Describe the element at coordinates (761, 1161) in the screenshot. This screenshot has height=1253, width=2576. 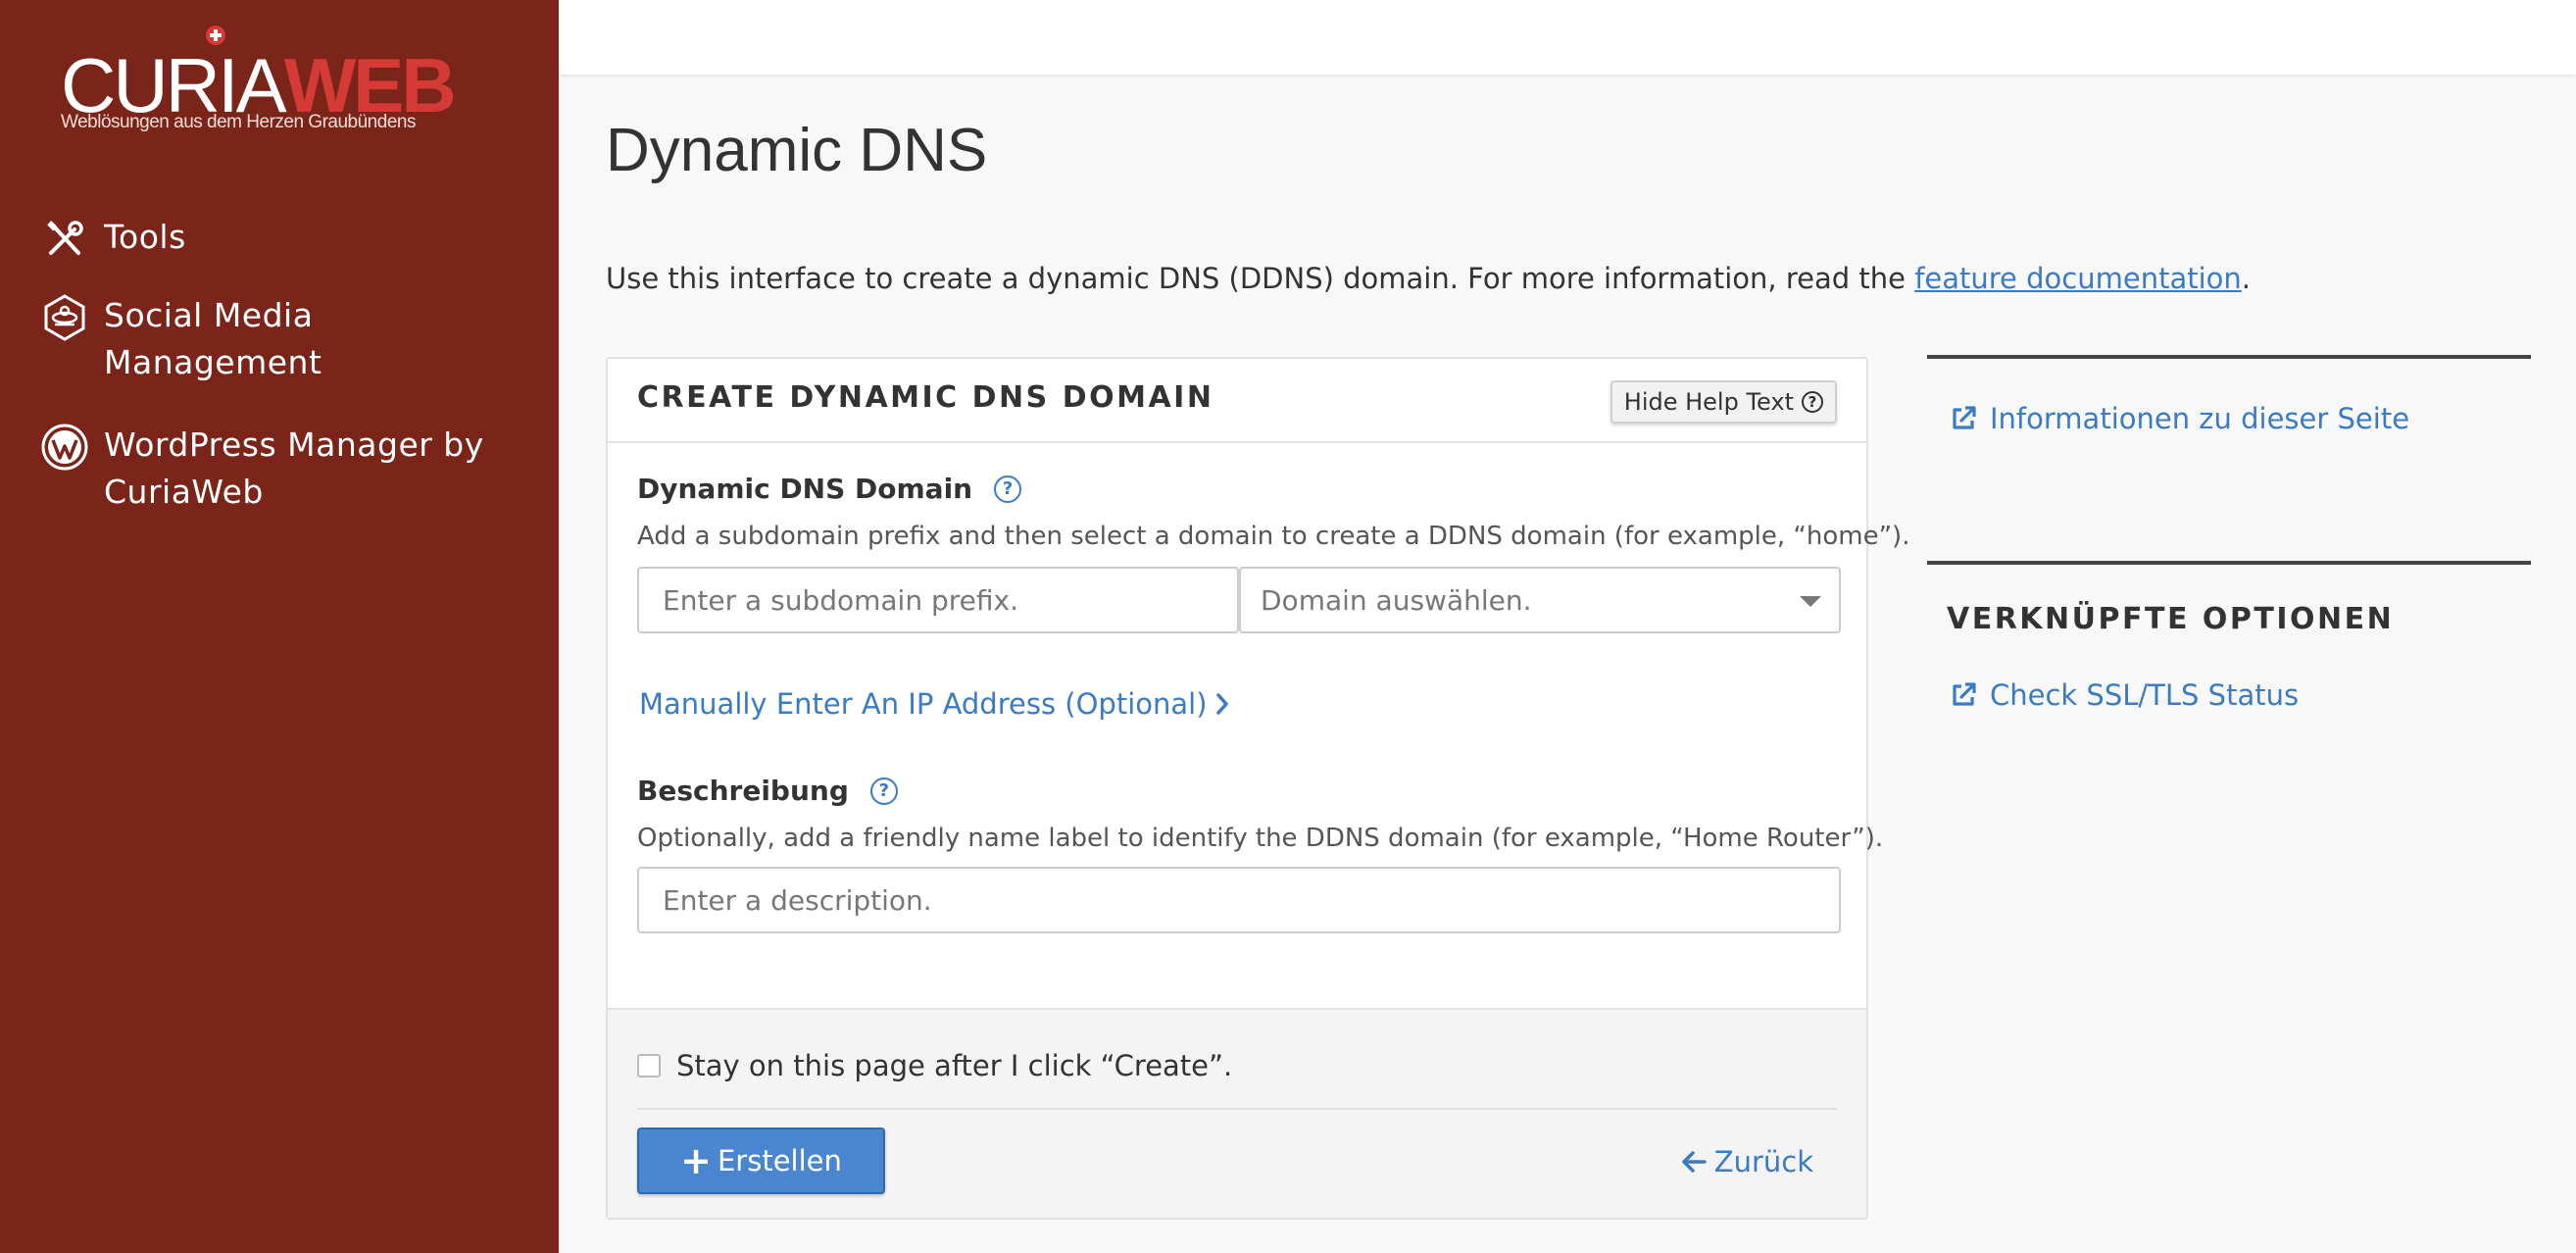
I see `create-button: + Erstellen` at that location.